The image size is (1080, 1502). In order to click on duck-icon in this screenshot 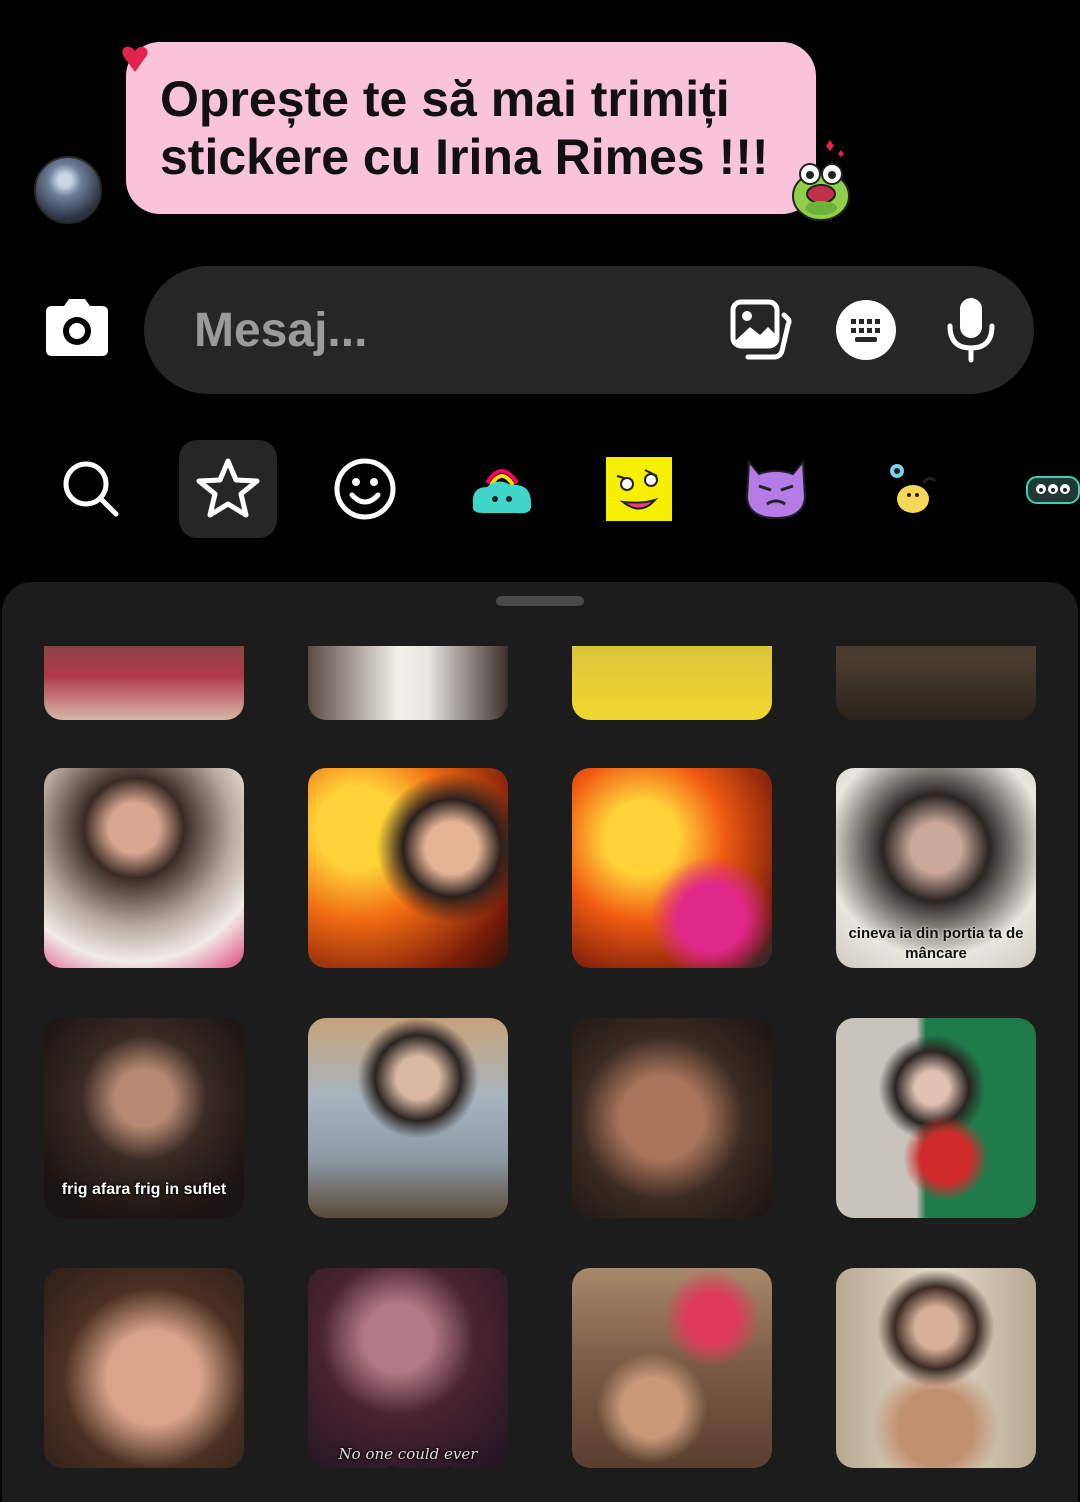, I will do `click(913, 488)`.